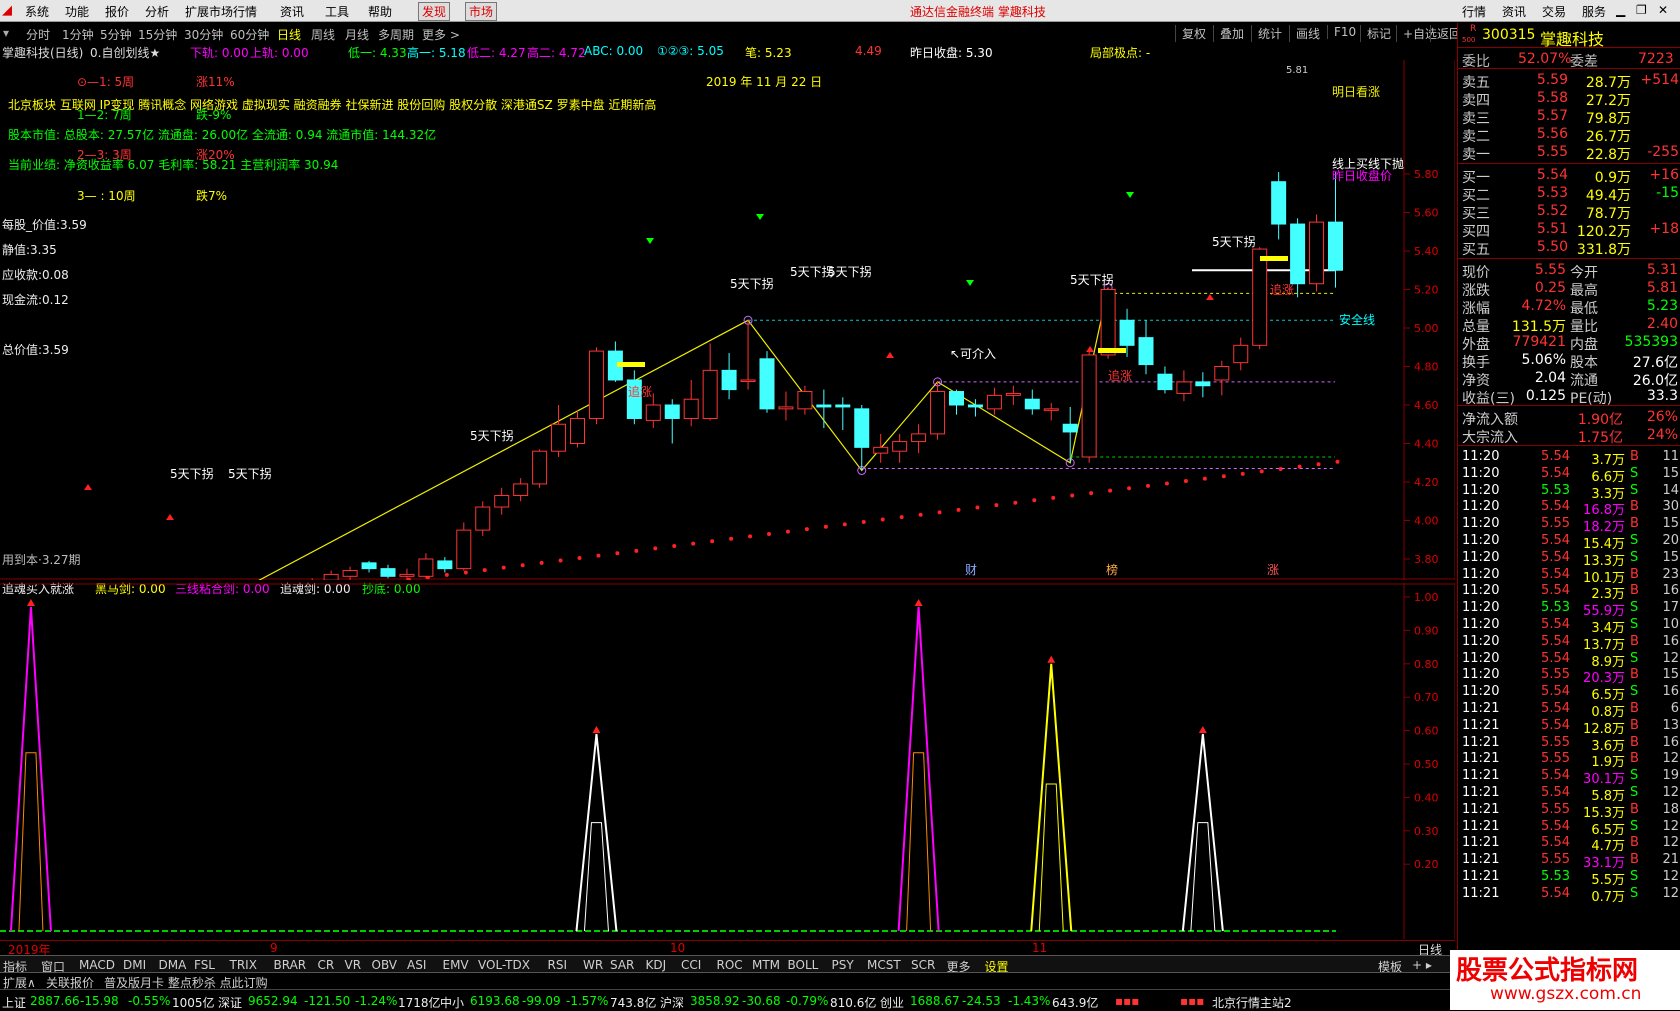 Image resolution: width=1680 pixels, height=1011 pixels. What do you see at coordinates (157, 11) in the screenshot?
I see `menu-analysis: 分析` at bounding box center [157, 11].